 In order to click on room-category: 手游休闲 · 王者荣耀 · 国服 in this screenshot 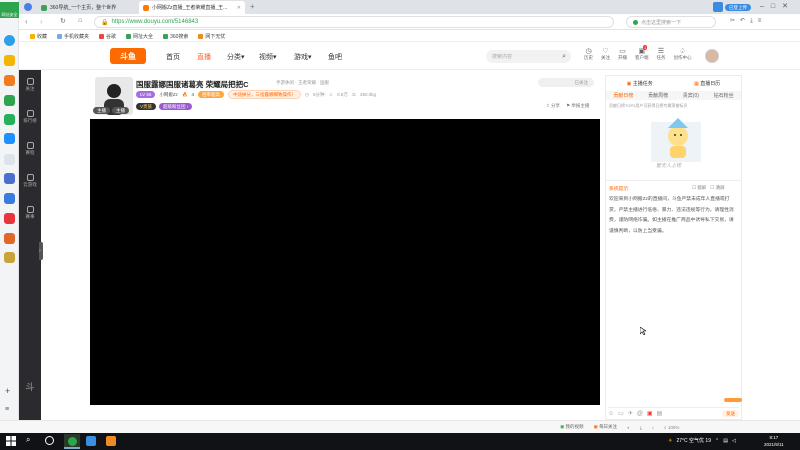, I will do `click(302, 83)`.